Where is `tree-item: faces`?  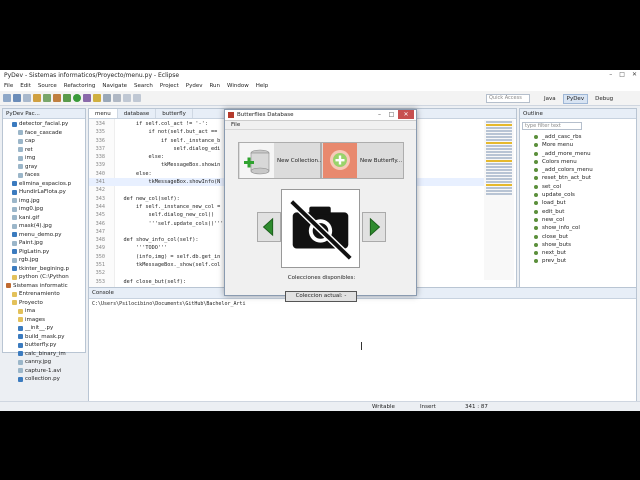 tree-item: faces is located at coordinates (44, 175).